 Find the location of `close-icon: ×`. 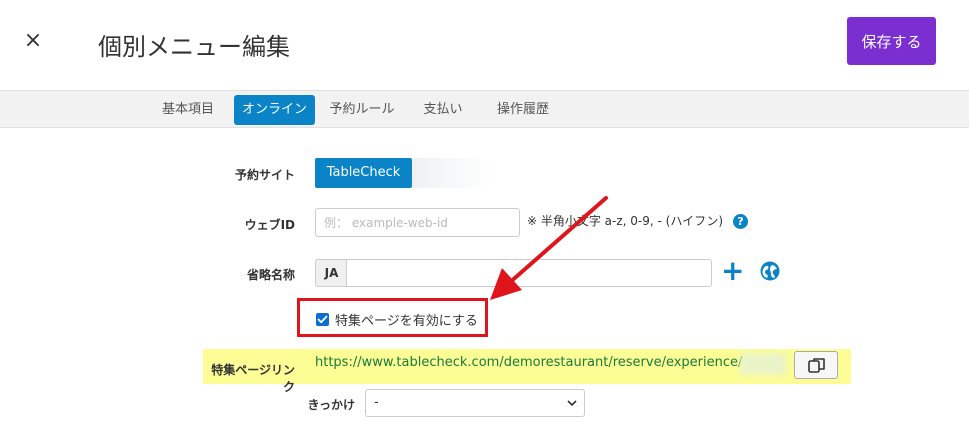

close-icon: × is located at coordinates (33, 41).